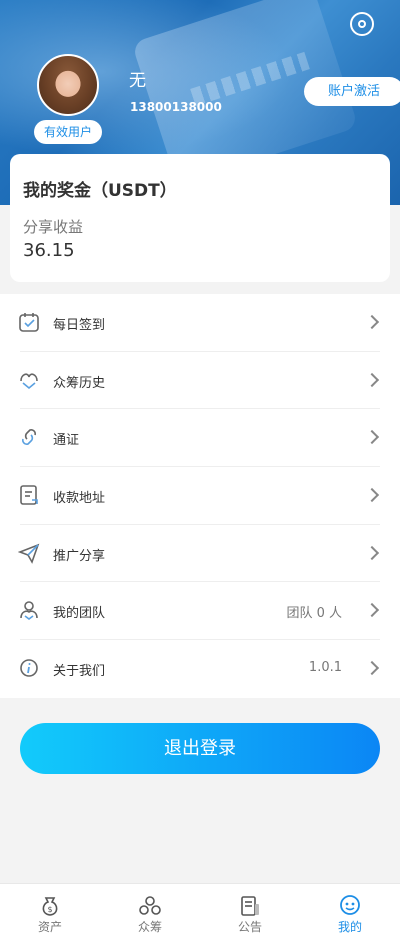  Describe the element at coordinates (349, 927) in the screenshot. I see `tab-label: 我的` at that location.